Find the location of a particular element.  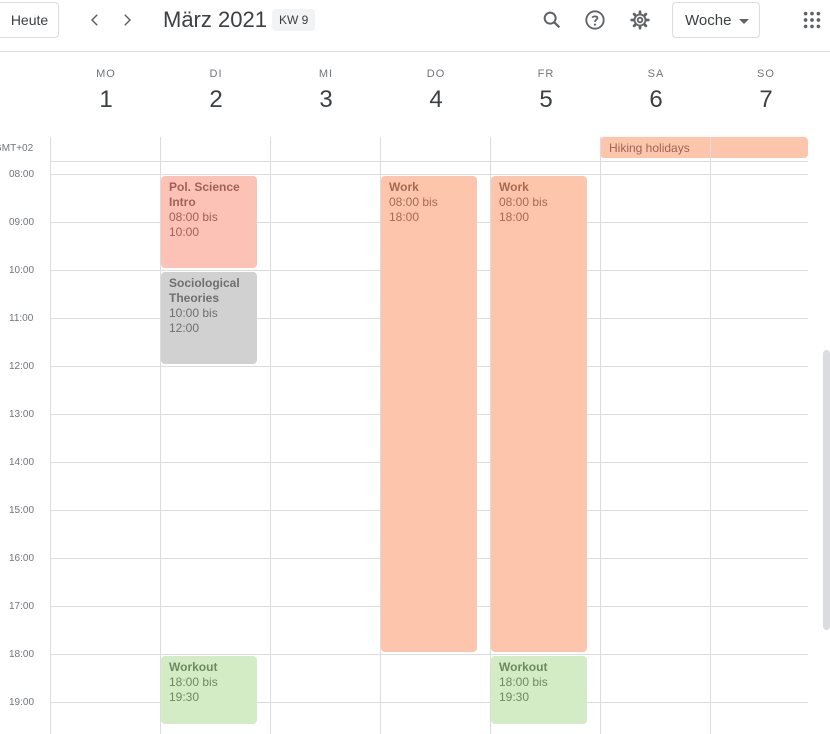

day-number: 7 is located at coordinates (766, 99).